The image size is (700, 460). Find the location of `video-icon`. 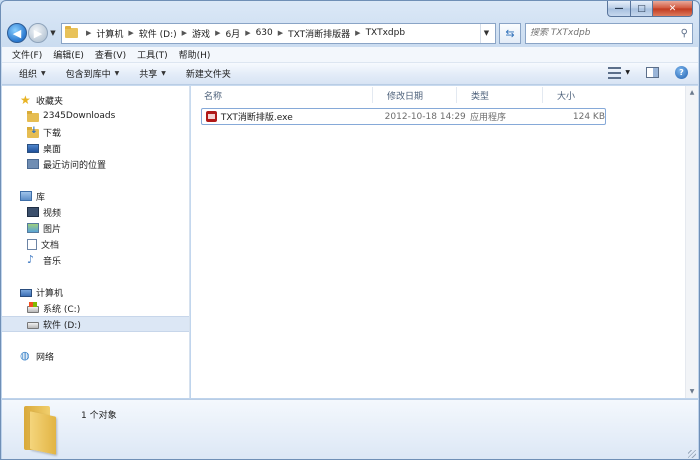

video-icon is located at coordinates (33, 212).